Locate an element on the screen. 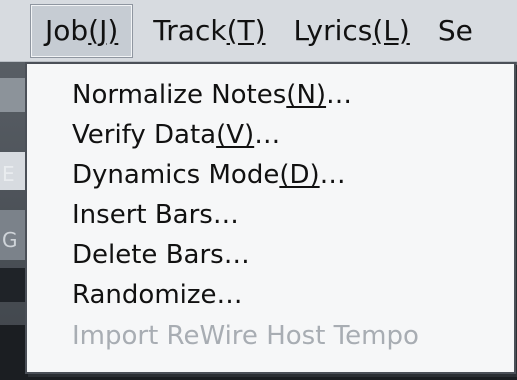 The width and height of the screenshot is (517, 380). dropdown-item-label: Randomize is located at coordinates (144, 295).